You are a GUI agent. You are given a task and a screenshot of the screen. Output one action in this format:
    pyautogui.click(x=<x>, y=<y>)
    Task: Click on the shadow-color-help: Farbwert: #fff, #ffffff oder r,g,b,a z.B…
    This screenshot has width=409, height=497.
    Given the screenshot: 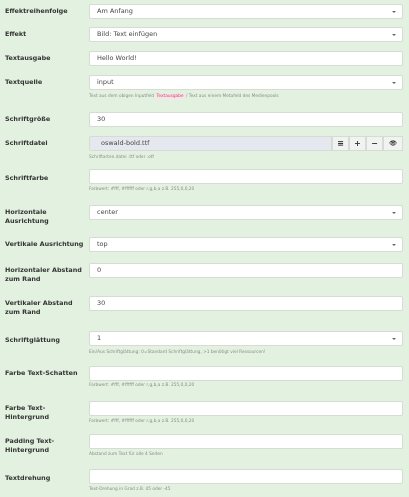 What is the action you would take?
    pyautogui.click(x=142, y=385)
    